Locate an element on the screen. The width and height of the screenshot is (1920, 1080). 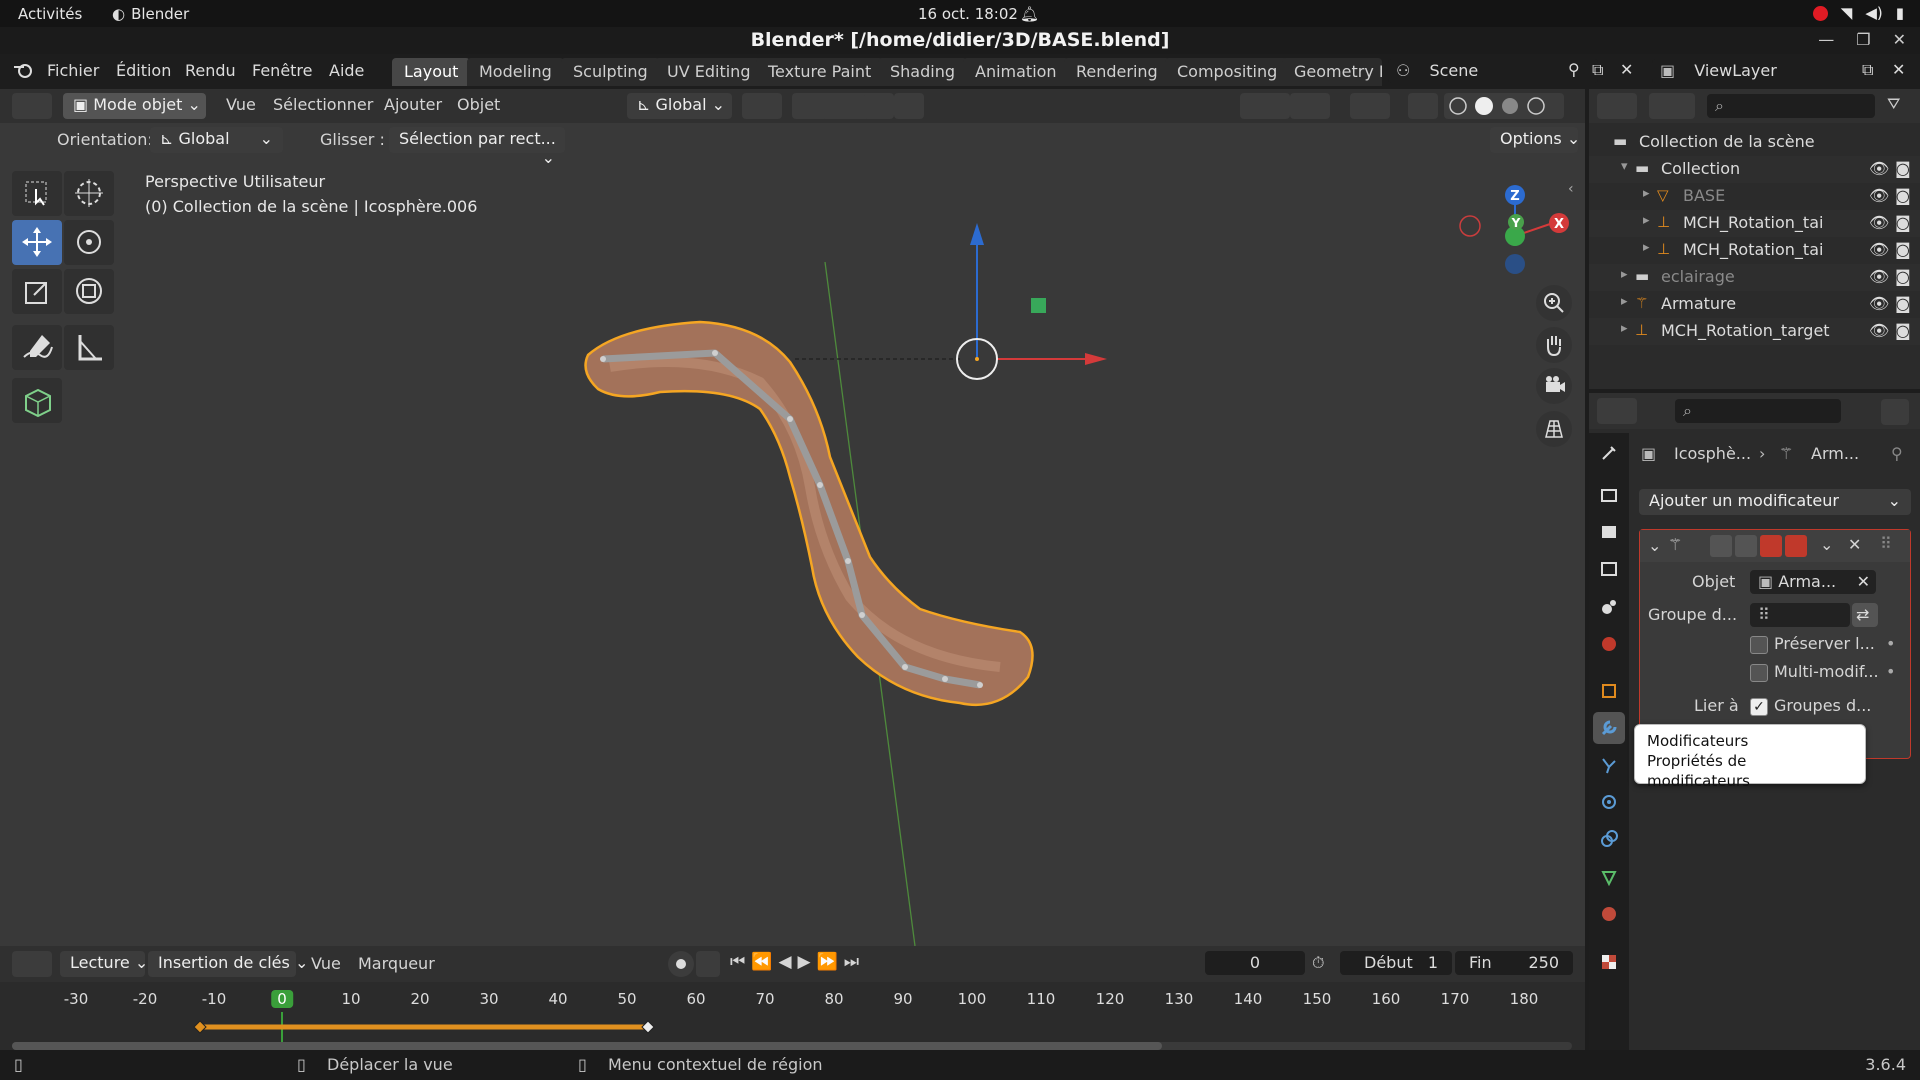
outliner-row: ▸ ▽ BASE 👁︎ ◙ is located at coordinates (1754, 196).